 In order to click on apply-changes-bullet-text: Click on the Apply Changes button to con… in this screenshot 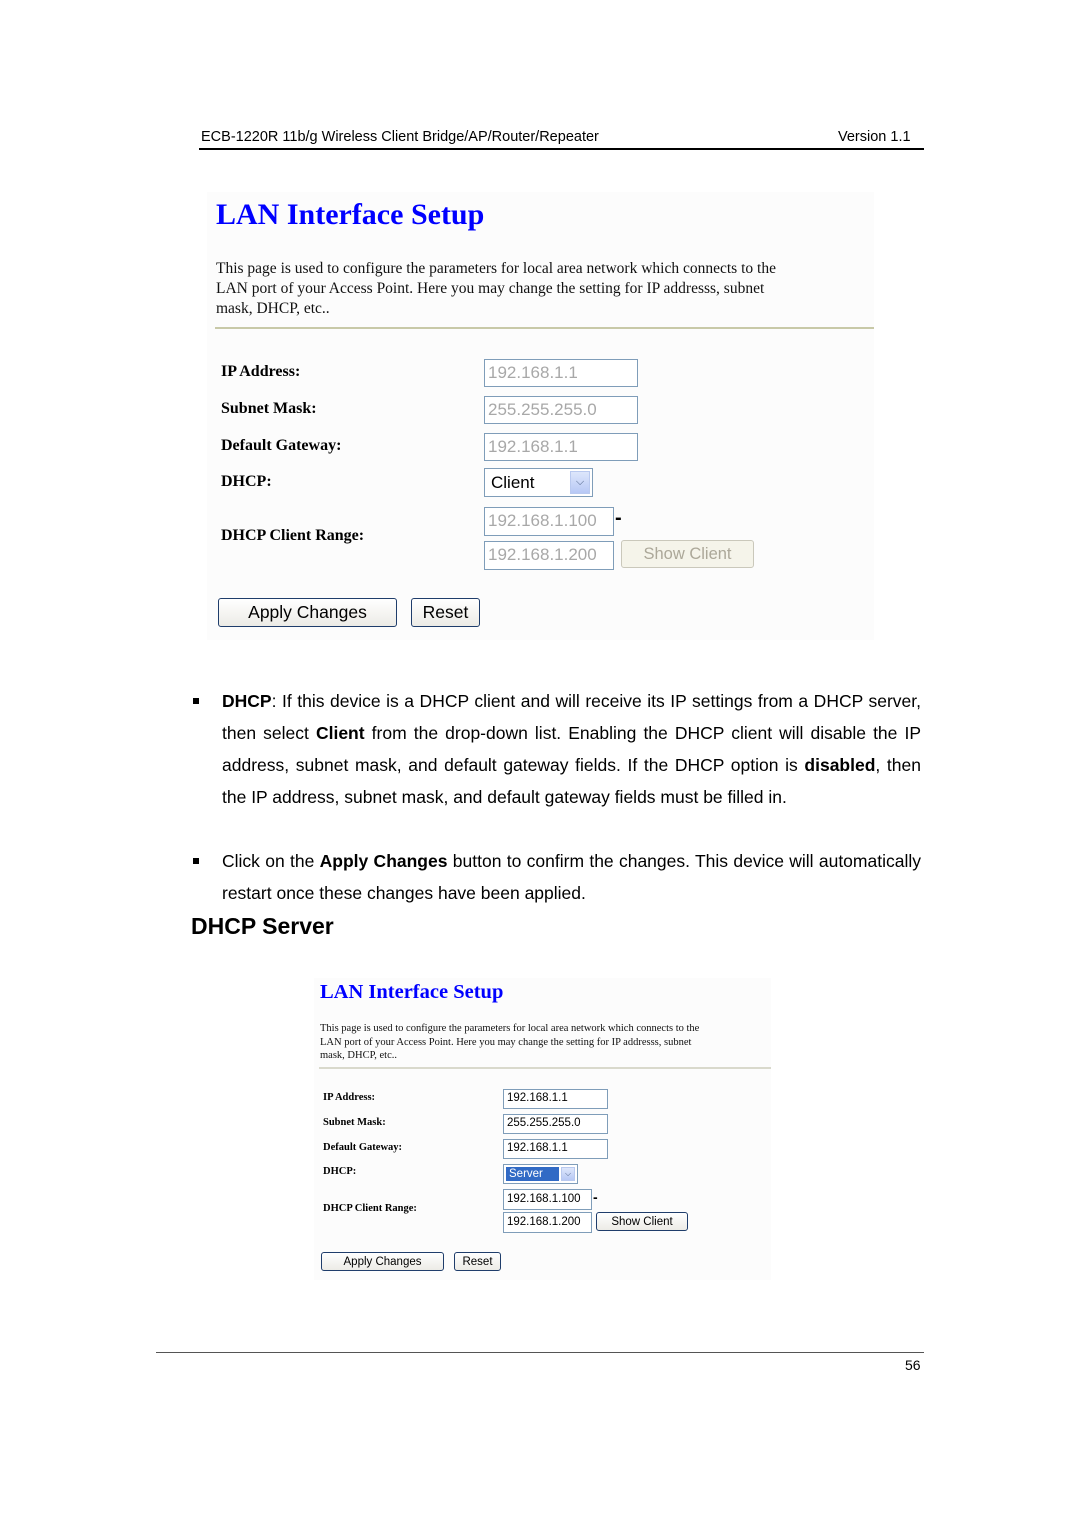, I will do `click(571, 877)`.